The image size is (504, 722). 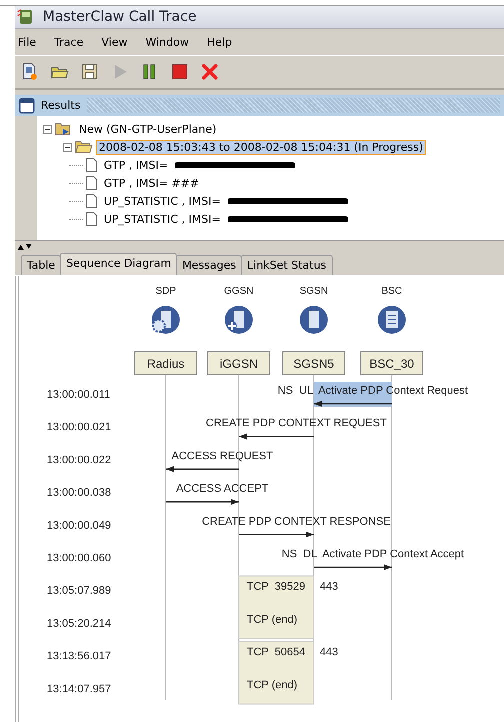 I want to click on participant-role: SGSN, so click(x=314, y=291).